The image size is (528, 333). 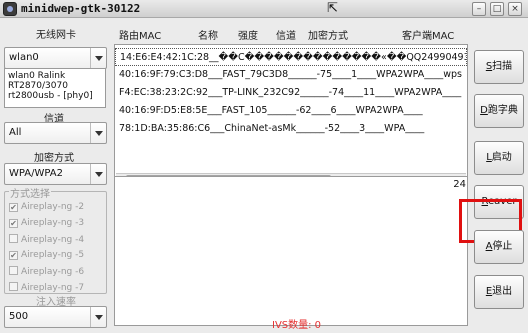 What do you see at coordinates (502, 246) in the screenshot?
I see `stop-button-label: 停止` at bounding box center [502, 246].